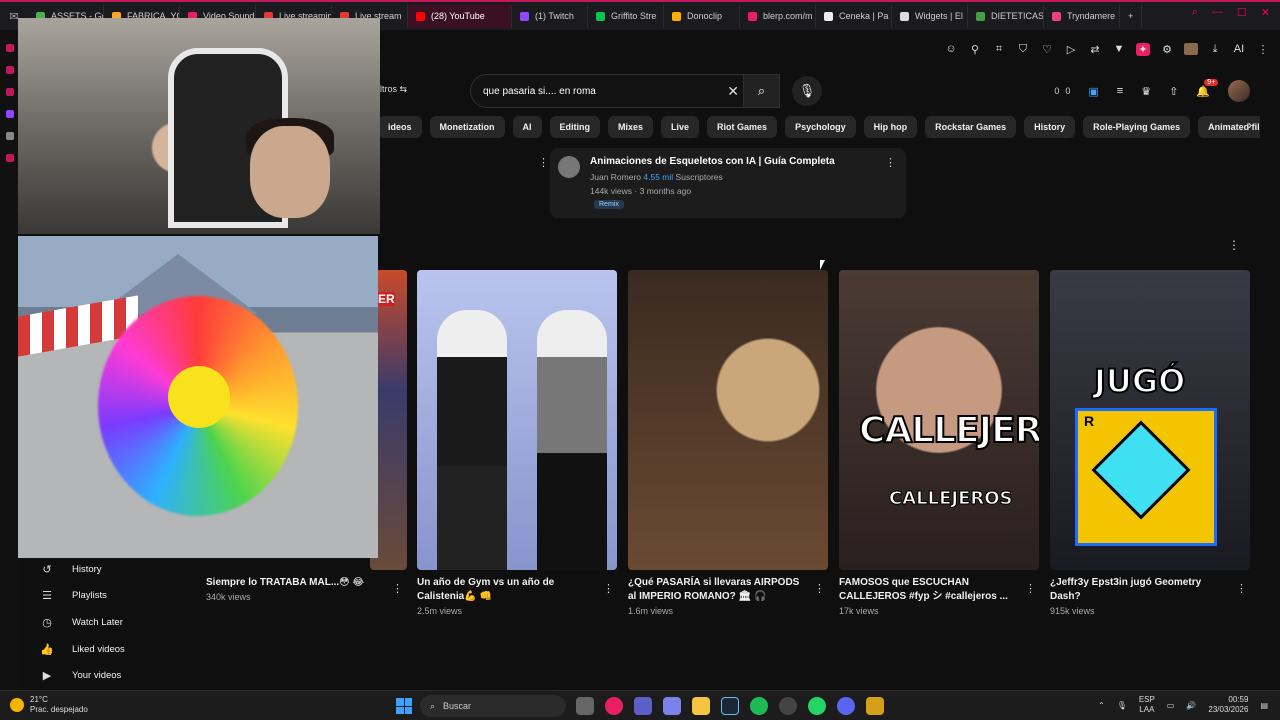 Image resolution: width=1280 pixels, height=720 pixels. I want to click on steam-icon, so click(730, 706).